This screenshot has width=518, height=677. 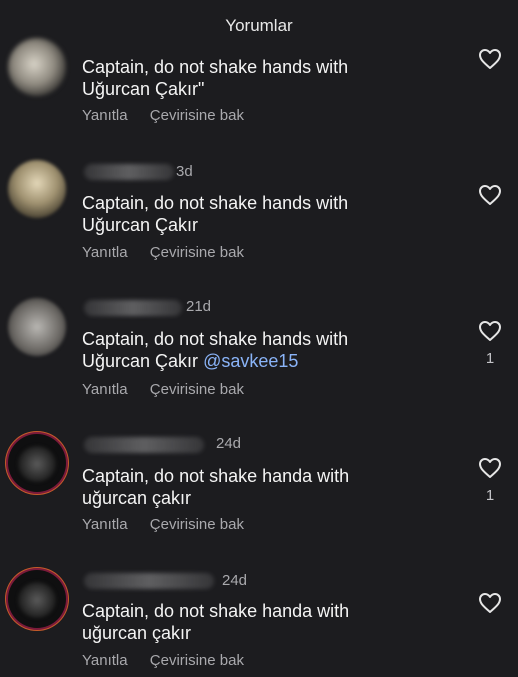 What do you see at coordinates (140, 361) in the screenshot?
I see `comment-text-fragment: Uğurcan Çakır` at bounding box center [140, 361].